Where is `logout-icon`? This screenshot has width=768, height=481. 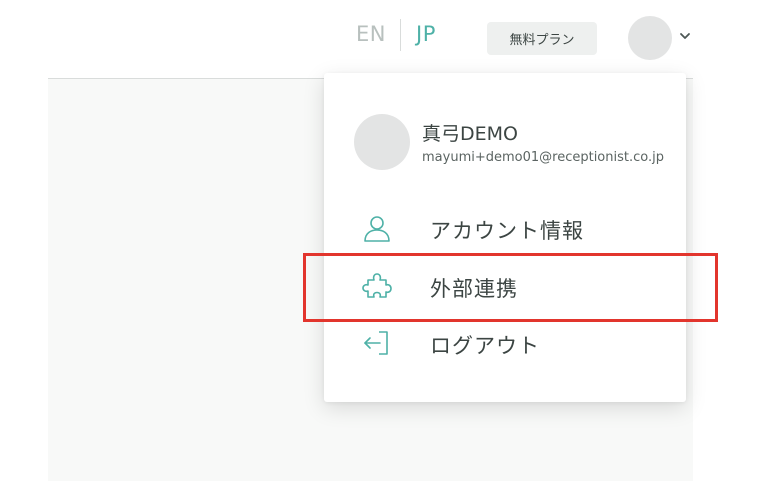 logout-icon is located at coordinates (376, 343).